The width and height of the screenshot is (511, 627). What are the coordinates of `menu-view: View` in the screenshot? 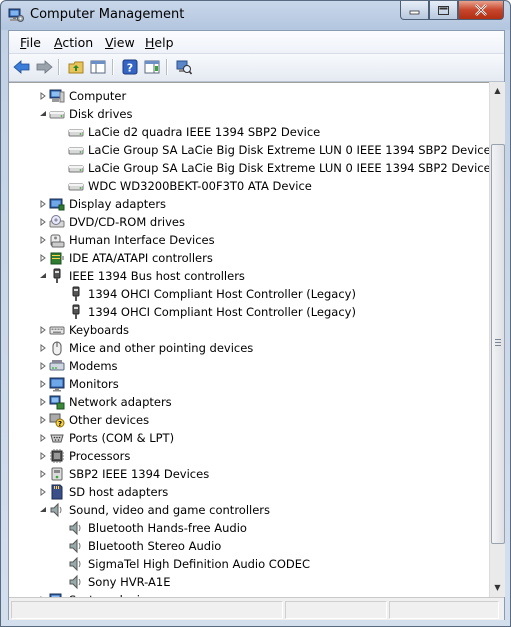 It's located at (120, 42).